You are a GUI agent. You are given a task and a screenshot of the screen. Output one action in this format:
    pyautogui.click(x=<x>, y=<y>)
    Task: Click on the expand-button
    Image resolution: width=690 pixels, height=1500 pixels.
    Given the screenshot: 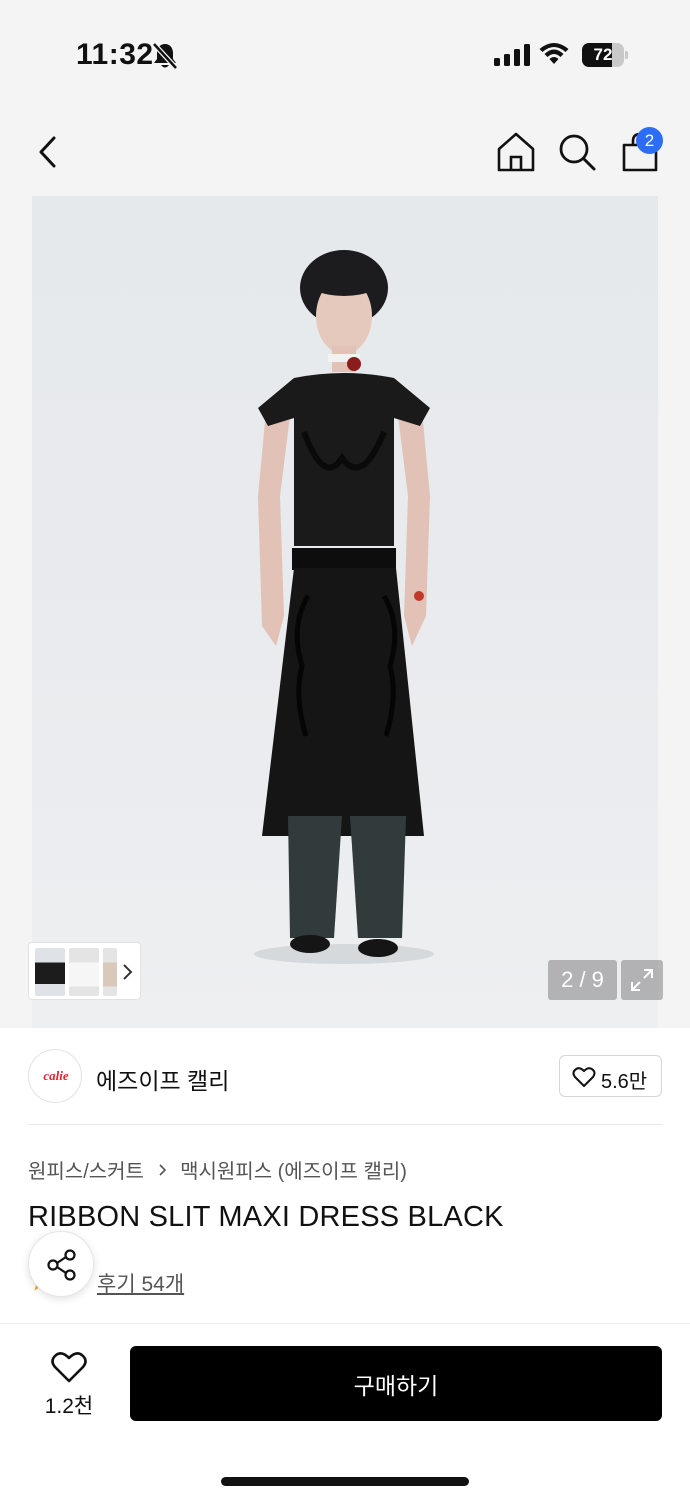 What is the action you would take?
    pyautogui.click(x=642, y=980)
    